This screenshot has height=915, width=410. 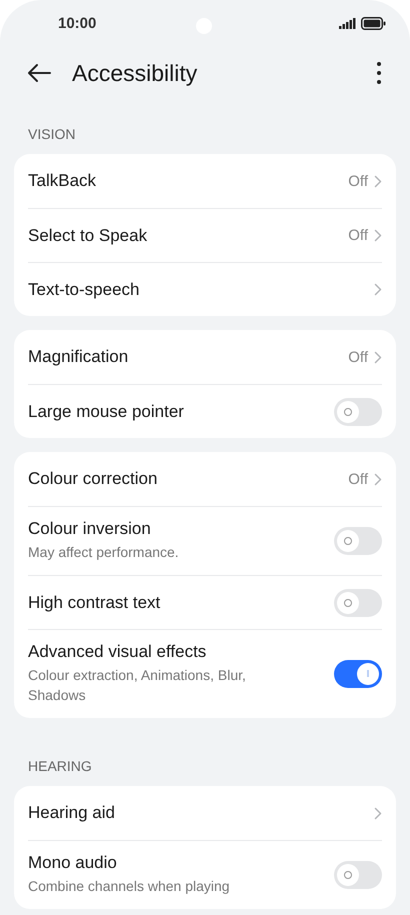 I want to click on setting-title: Text-to-speech, so click(x=84, y=290).